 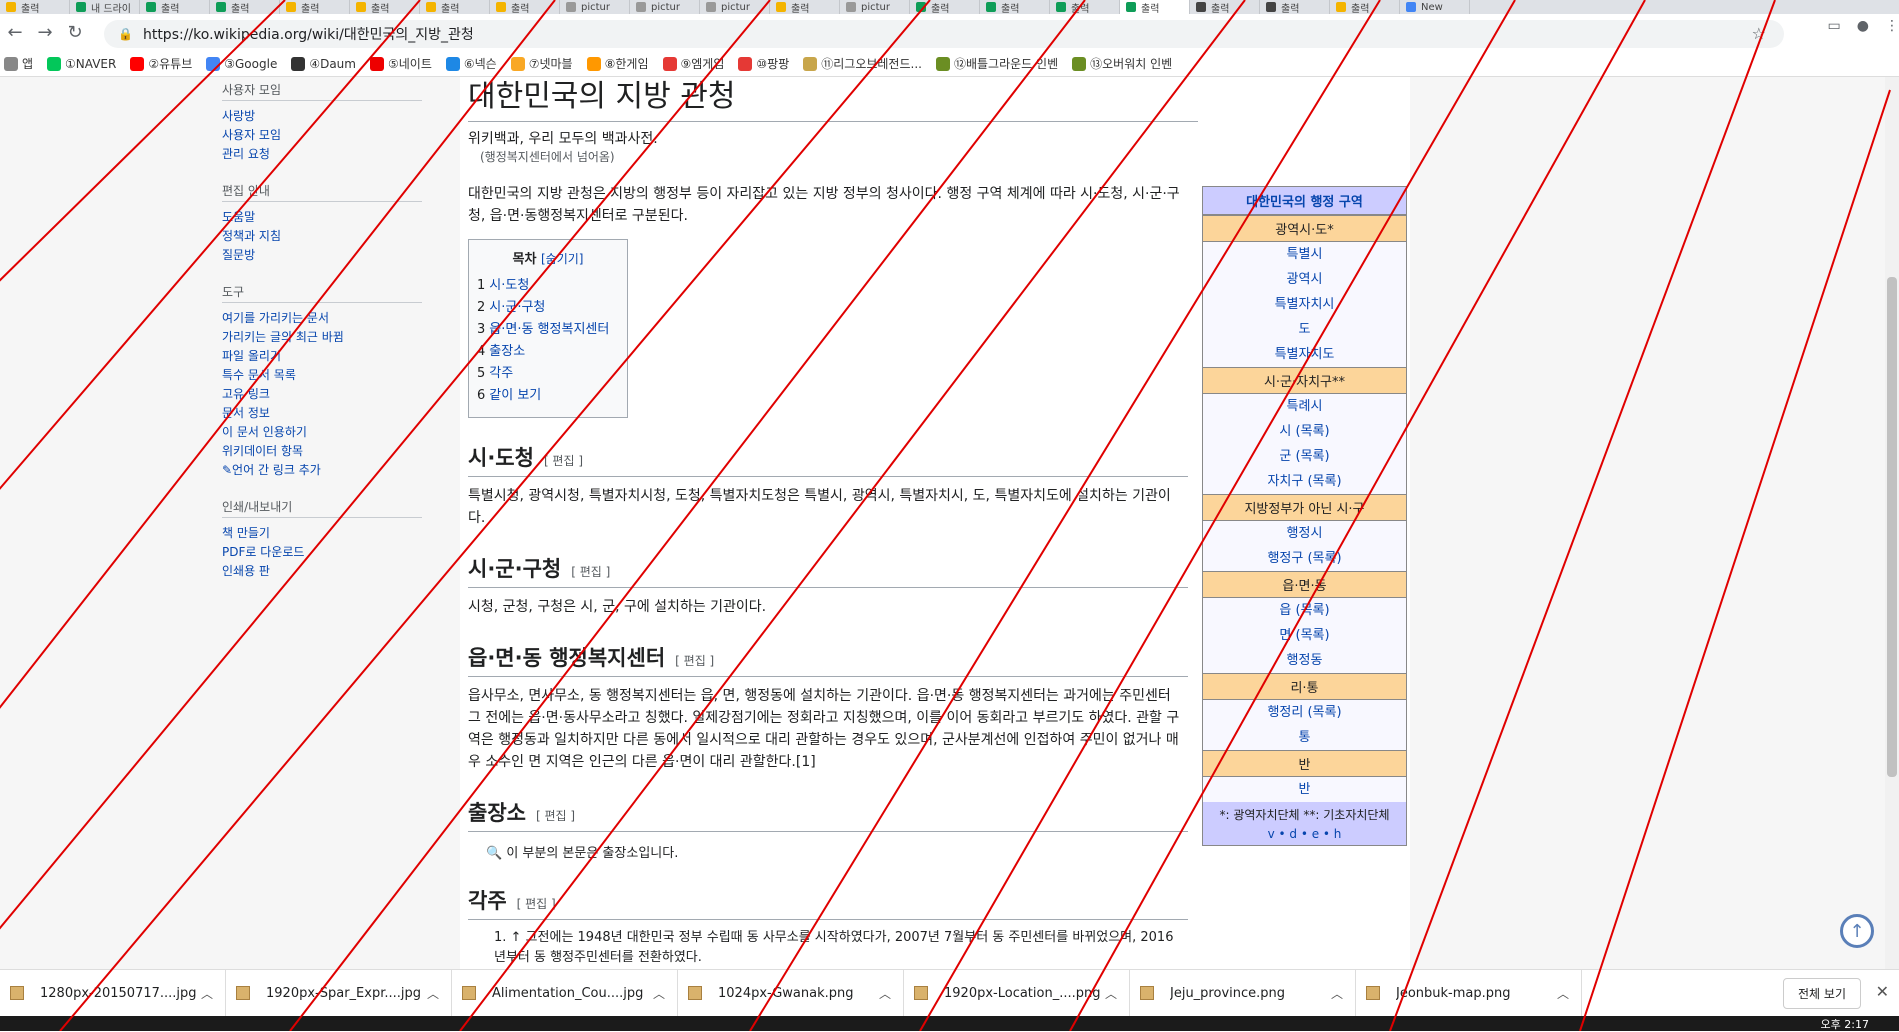 I want to click on bookmark-item: ⑤네이트, so click(x=400, y=63).